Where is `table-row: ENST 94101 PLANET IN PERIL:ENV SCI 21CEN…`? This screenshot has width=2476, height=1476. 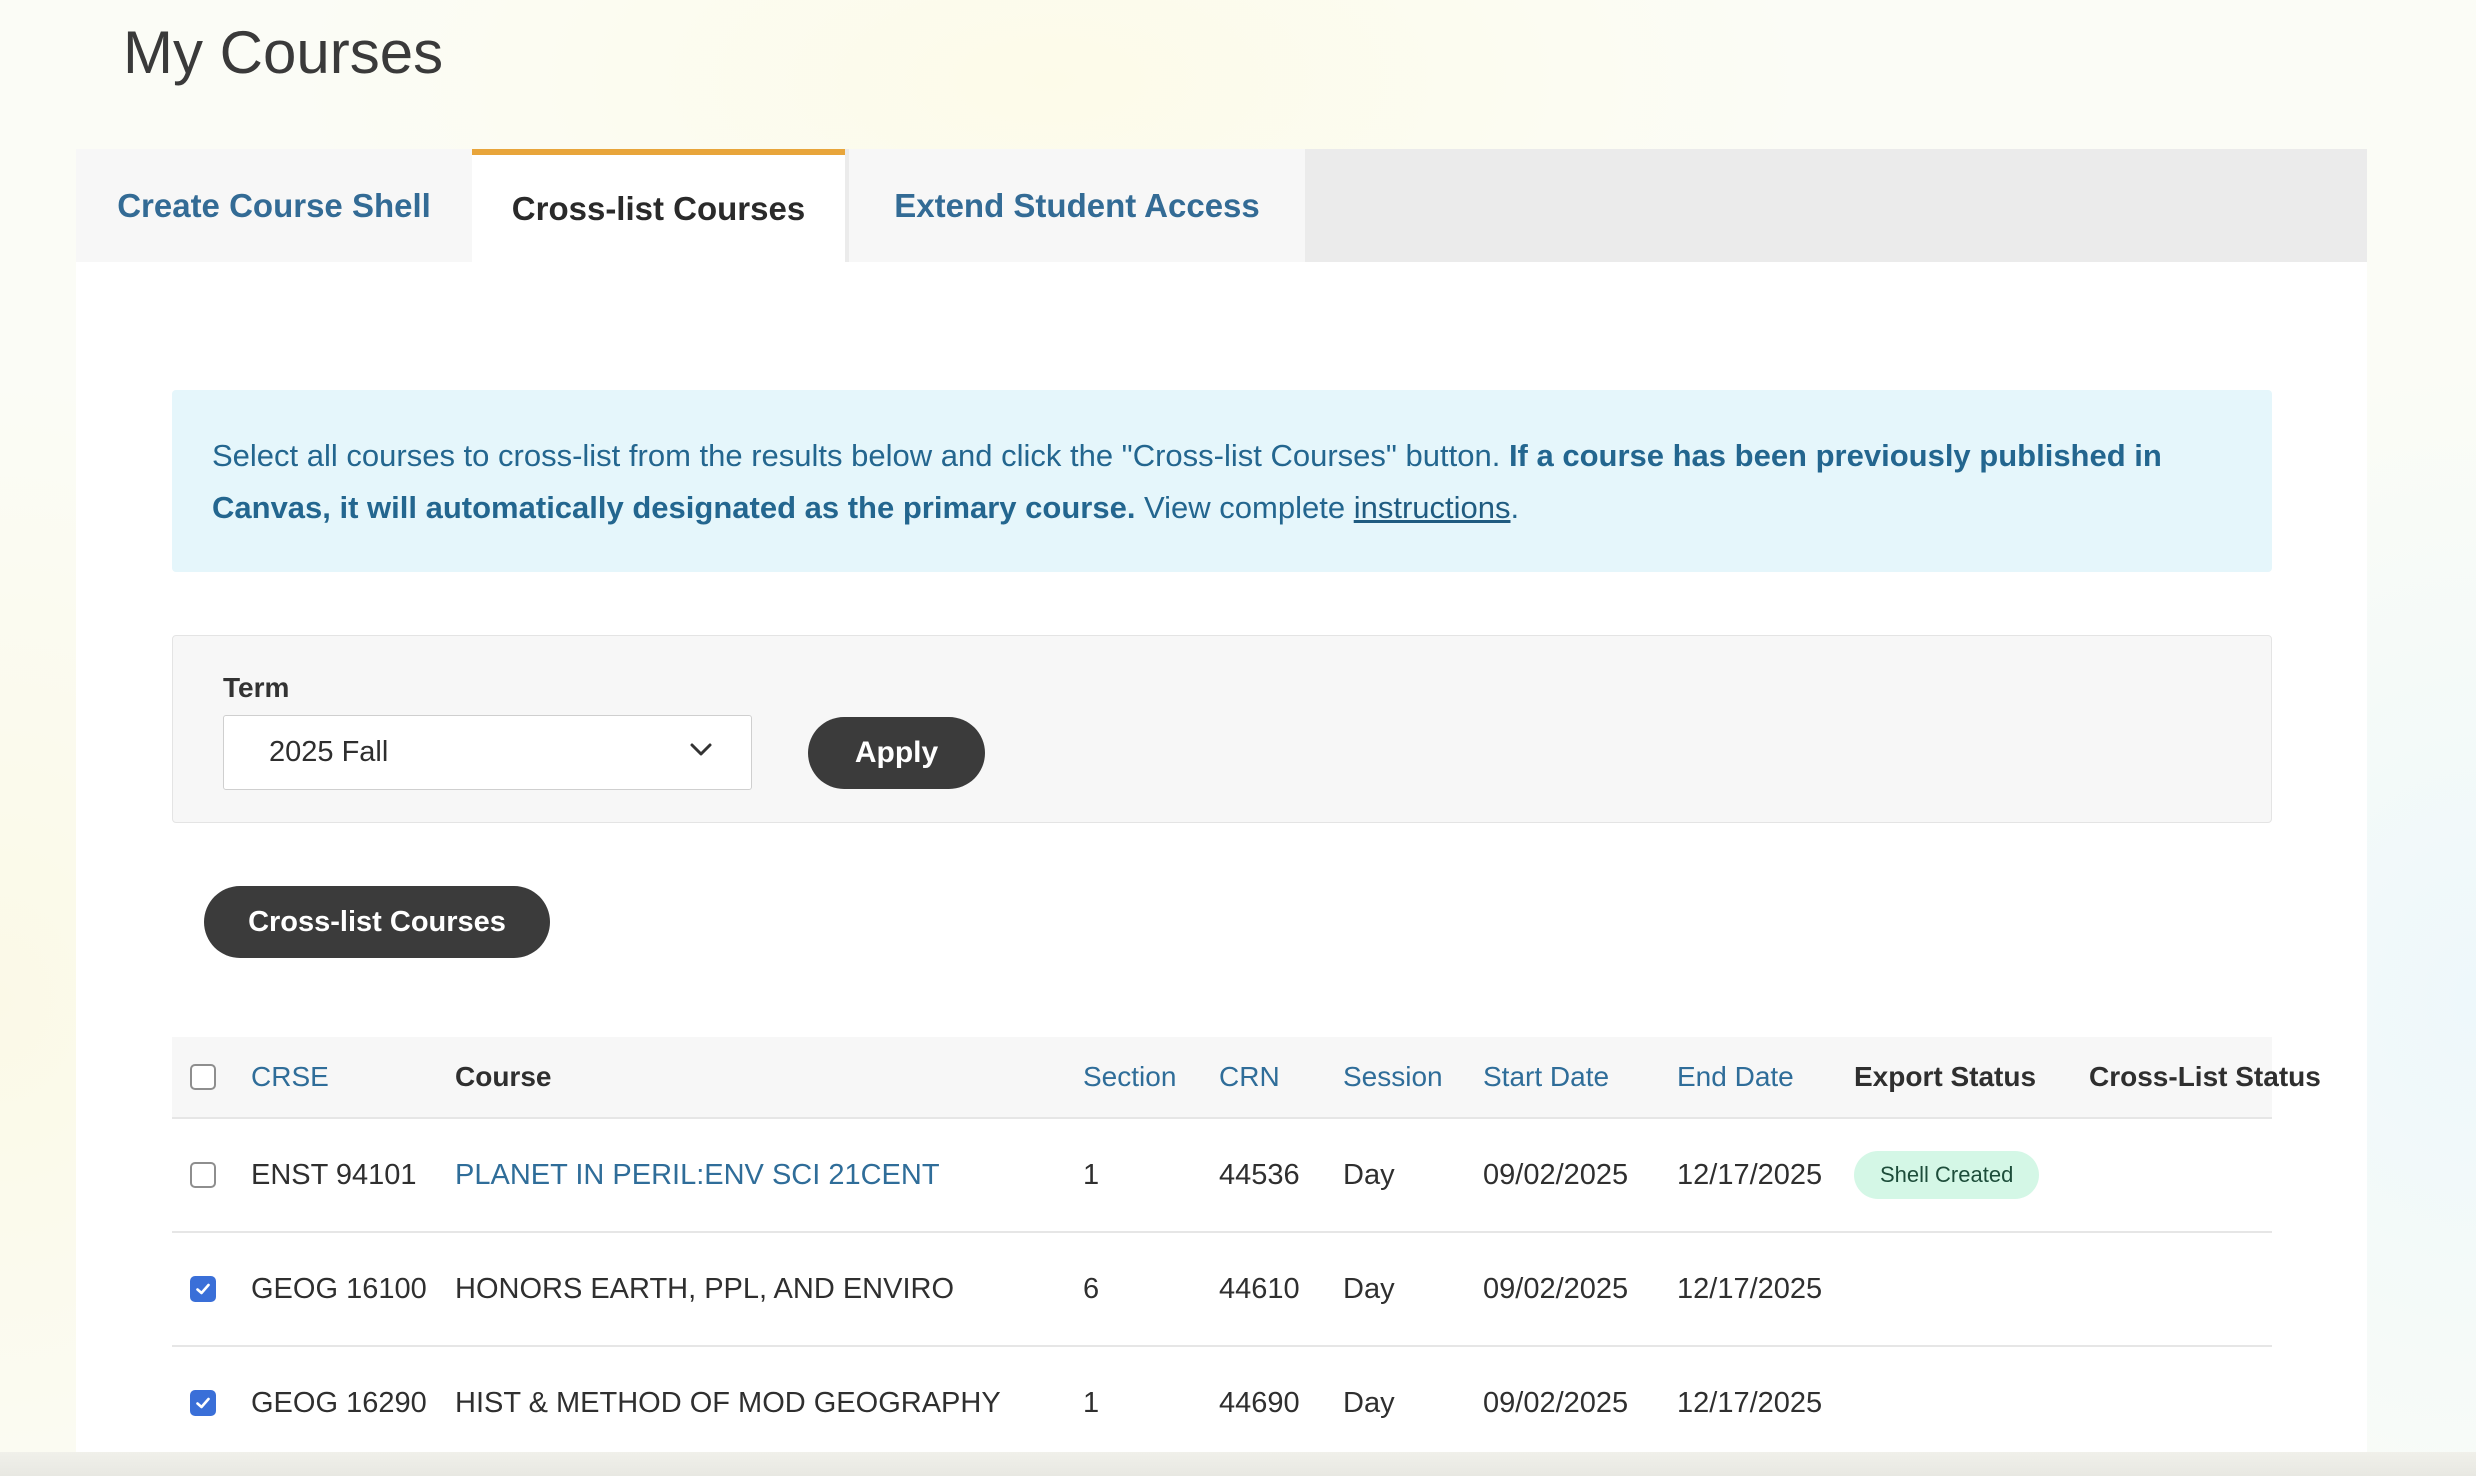
table-row: ENST 94101 PLANET IN PERIL:ENV SCI 21CEN… is located at coordinates (1222, 1176).